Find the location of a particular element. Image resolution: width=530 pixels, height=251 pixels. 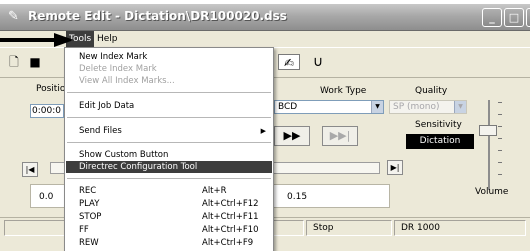

minimize-button: _ is located at coordinates (492, 17).